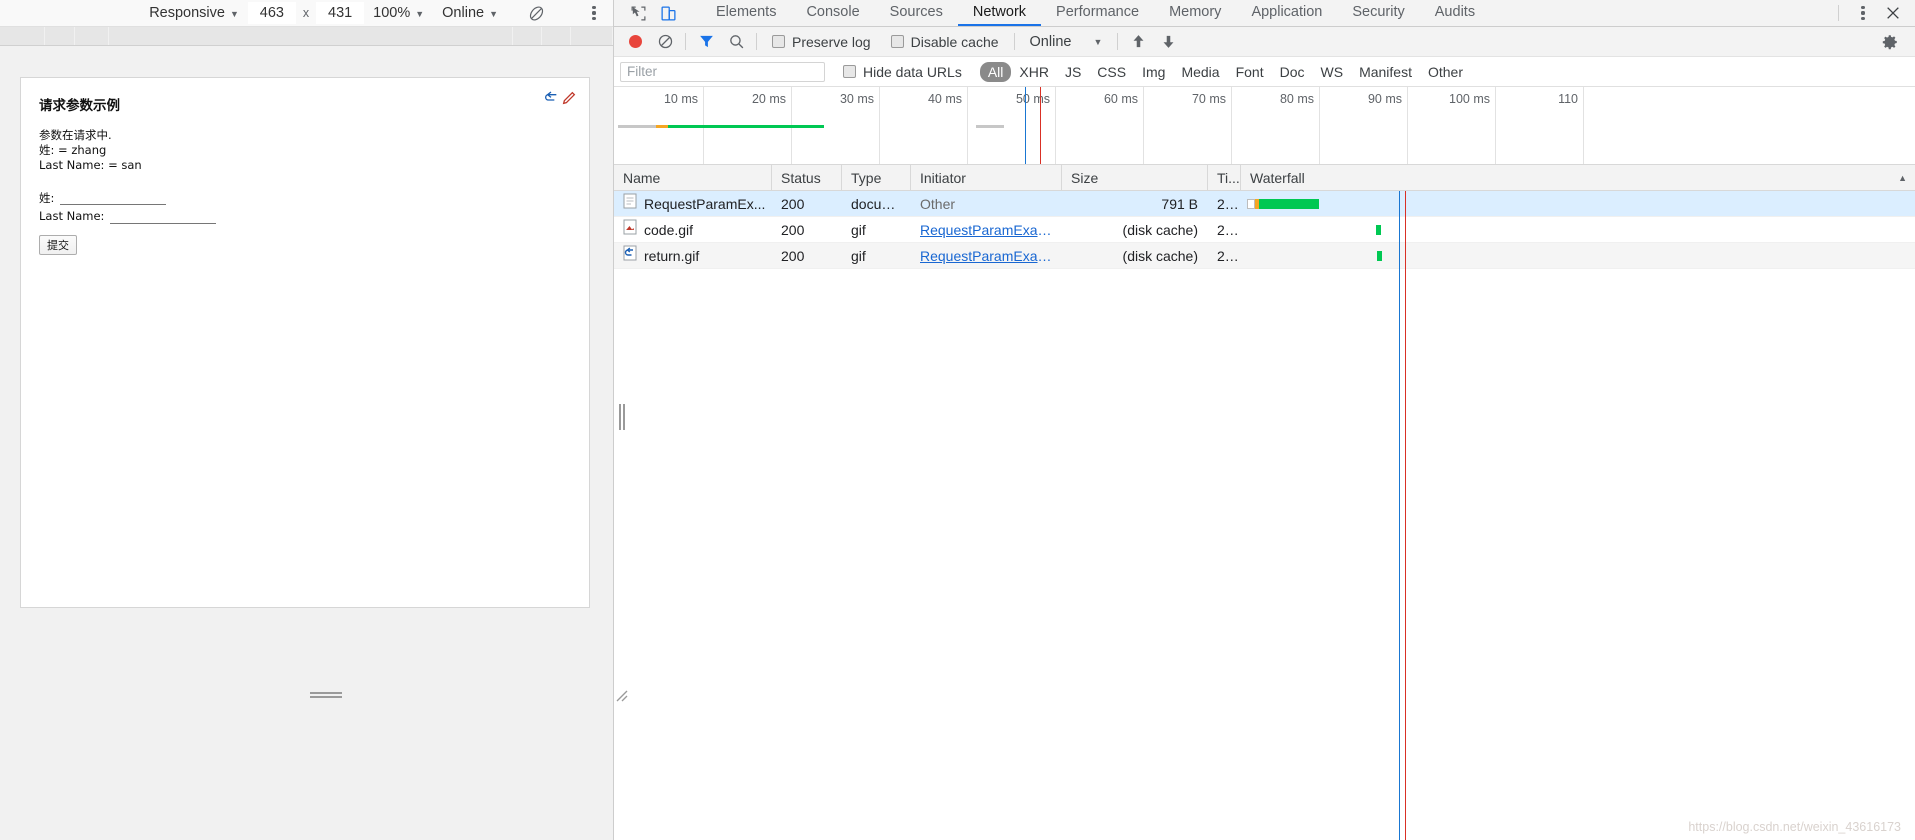  Describe the element at coordinates (163, 216) in the screenshot. I see `lastname-input` at that location.